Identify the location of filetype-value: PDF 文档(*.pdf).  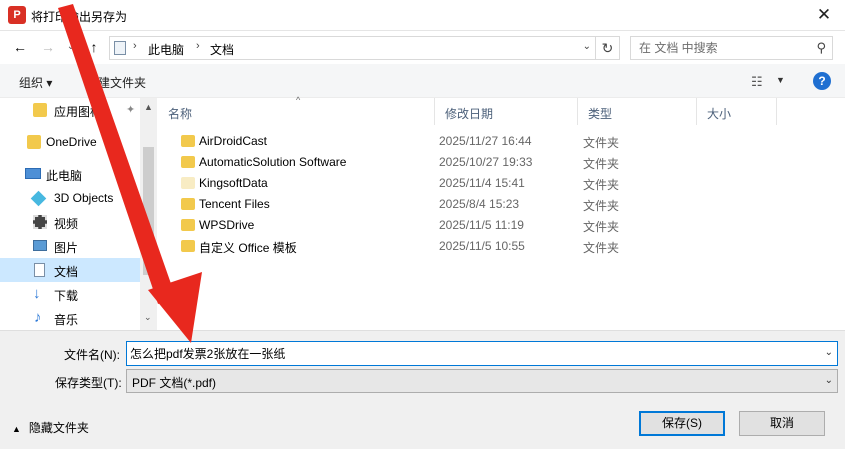
(174, 383).